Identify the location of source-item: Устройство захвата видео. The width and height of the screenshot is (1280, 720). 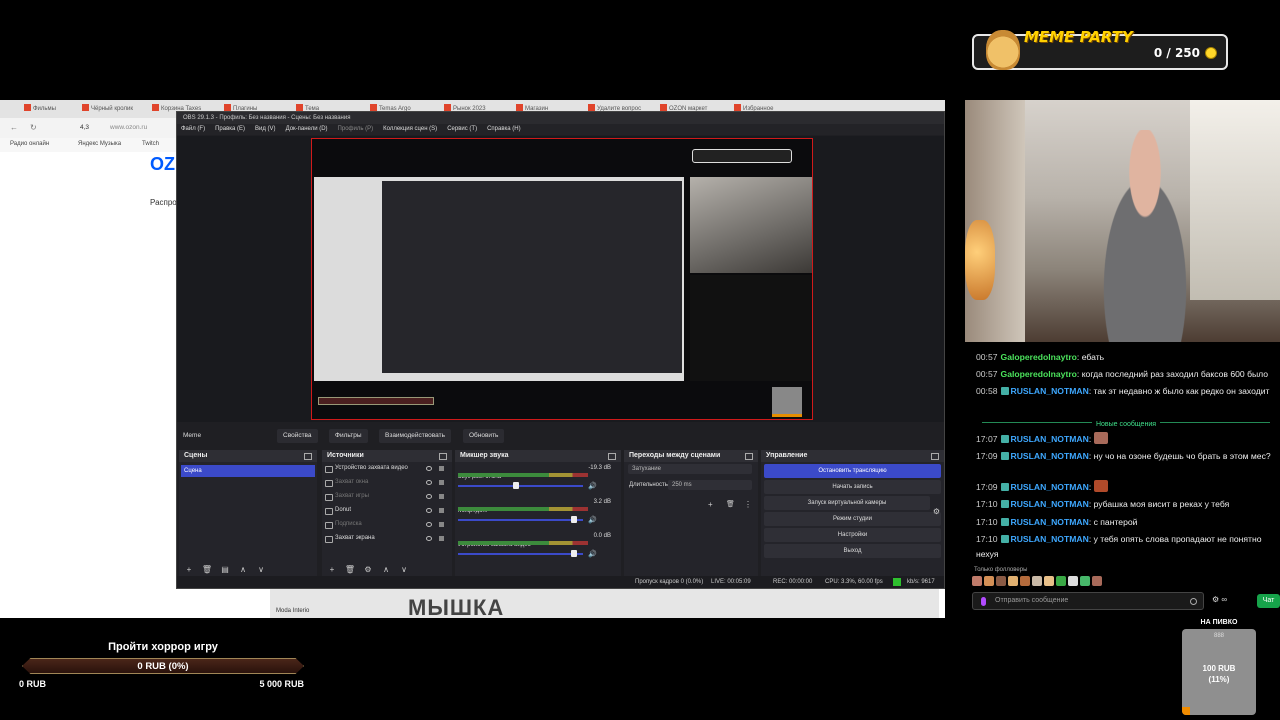
(387, 469).